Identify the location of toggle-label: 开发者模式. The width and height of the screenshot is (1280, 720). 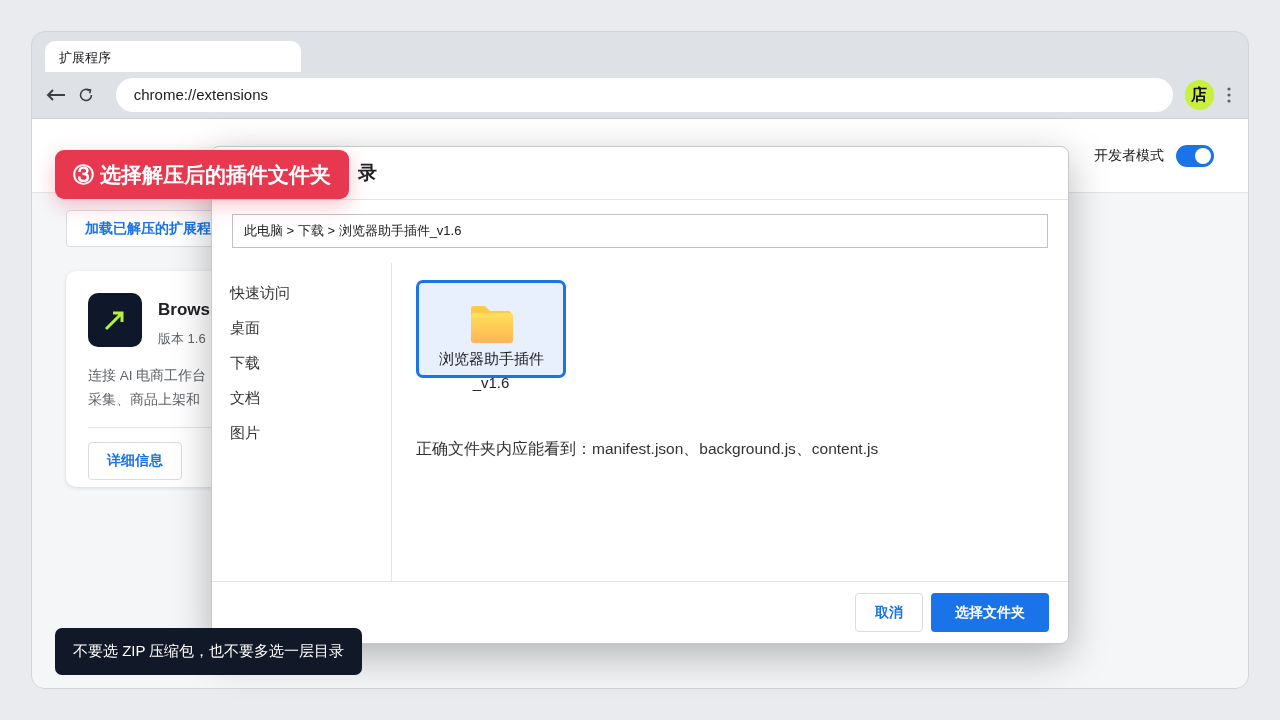
(1129, 155).